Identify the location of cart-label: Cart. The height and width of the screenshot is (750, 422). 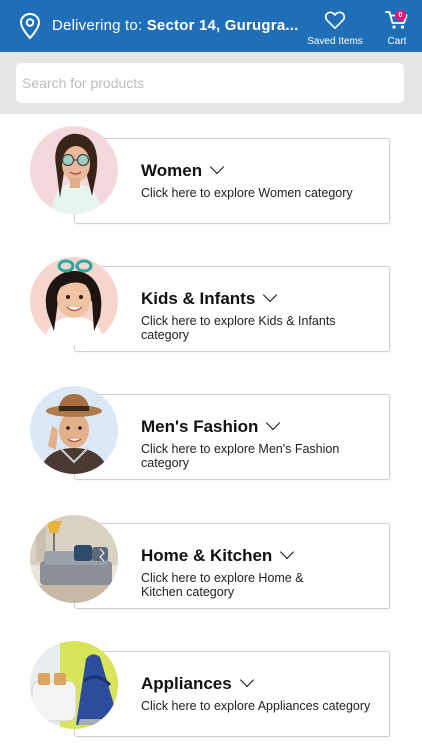
(397, 41).